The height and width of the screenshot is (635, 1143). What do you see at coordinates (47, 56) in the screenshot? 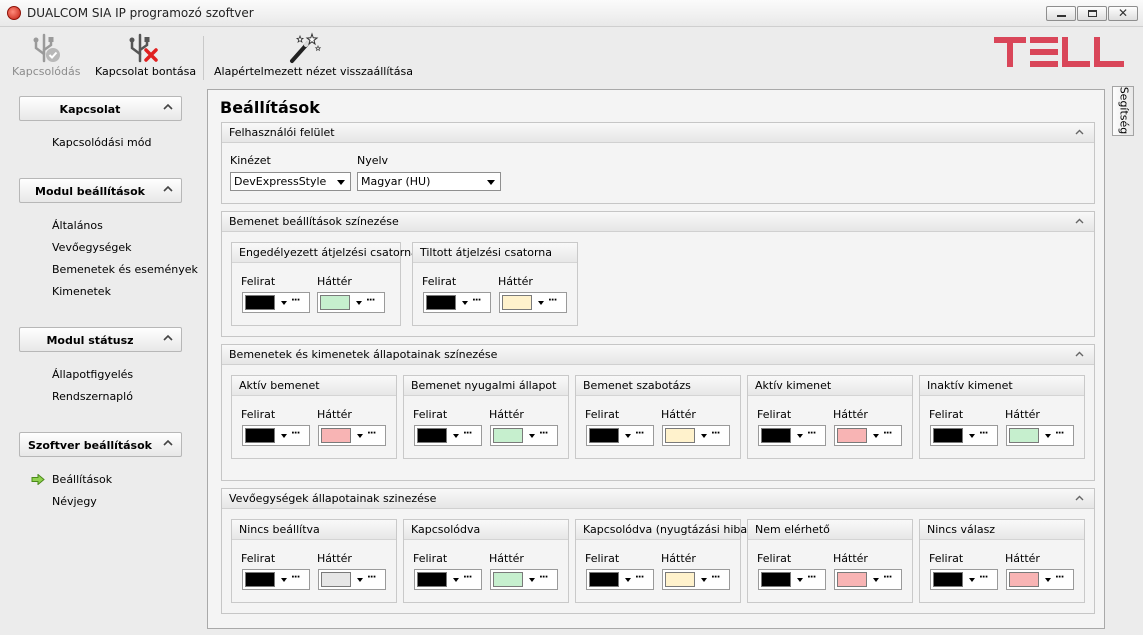
I see `connect-button: Kapcsolódás` at bounding box center [47, 56].